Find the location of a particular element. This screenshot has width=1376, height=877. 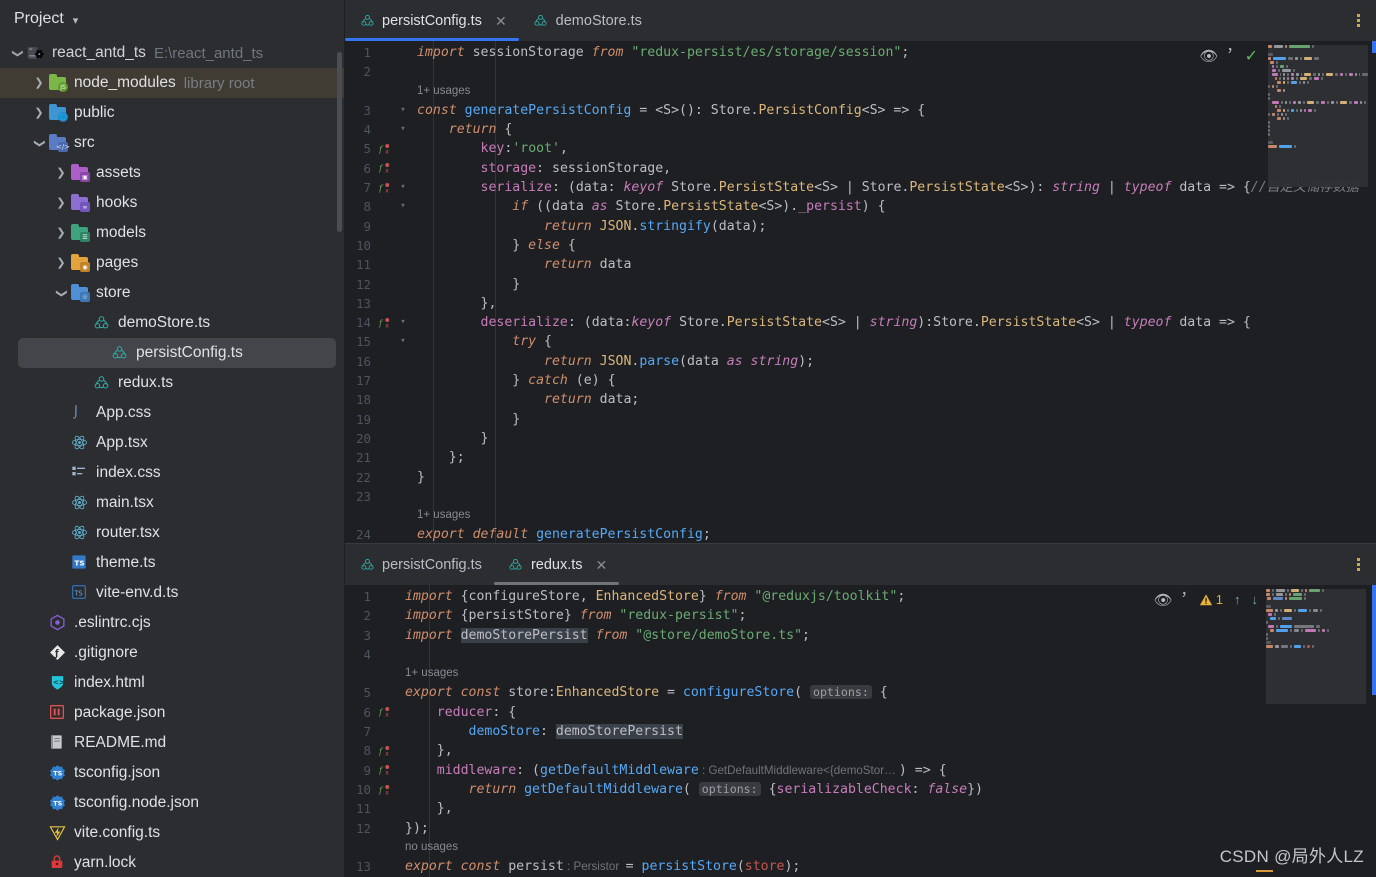

editor-tab-persistconfig-ts: persistConfig.ts ✕ is located at coordinates (432, 20).